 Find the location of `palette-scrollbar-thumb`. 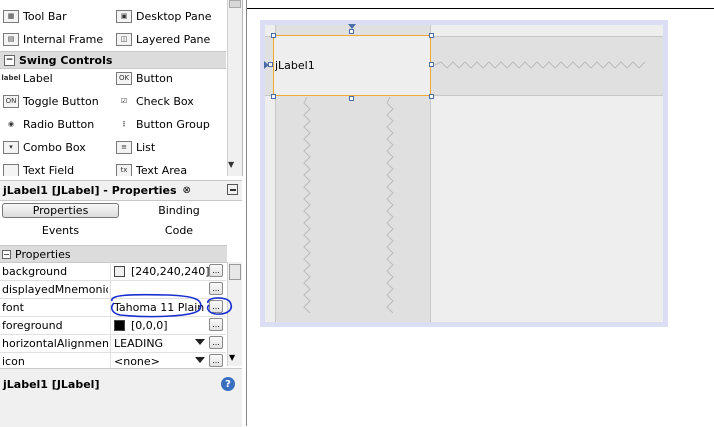

palette-scrollbar-thumb is located at coordinates (235, 4).